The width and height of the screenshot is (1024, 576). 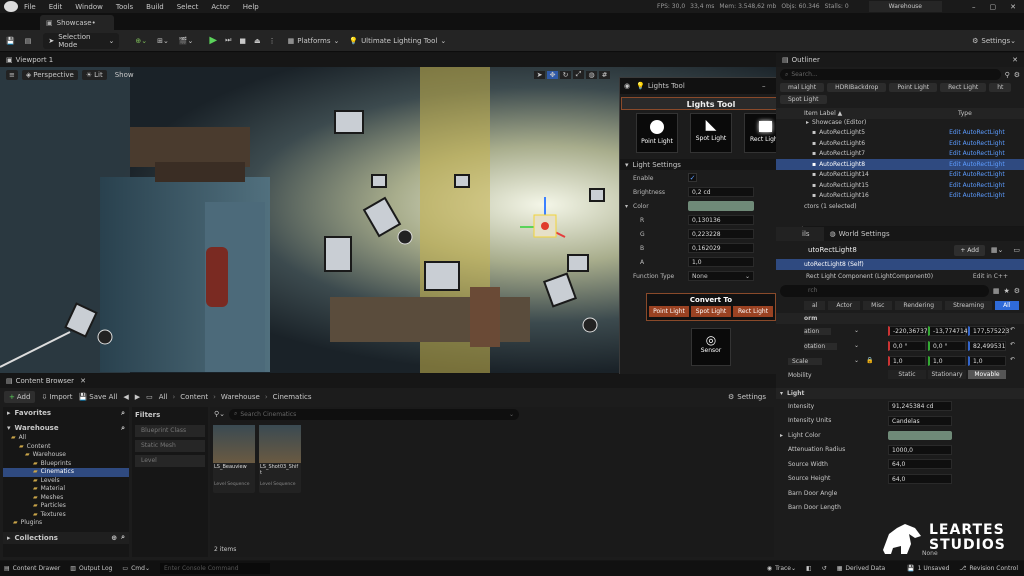 What do you see at coordinates (920, 449) in the screenshot?
I see `light-property-value: 1000,0` at bounding box center [920, 449].